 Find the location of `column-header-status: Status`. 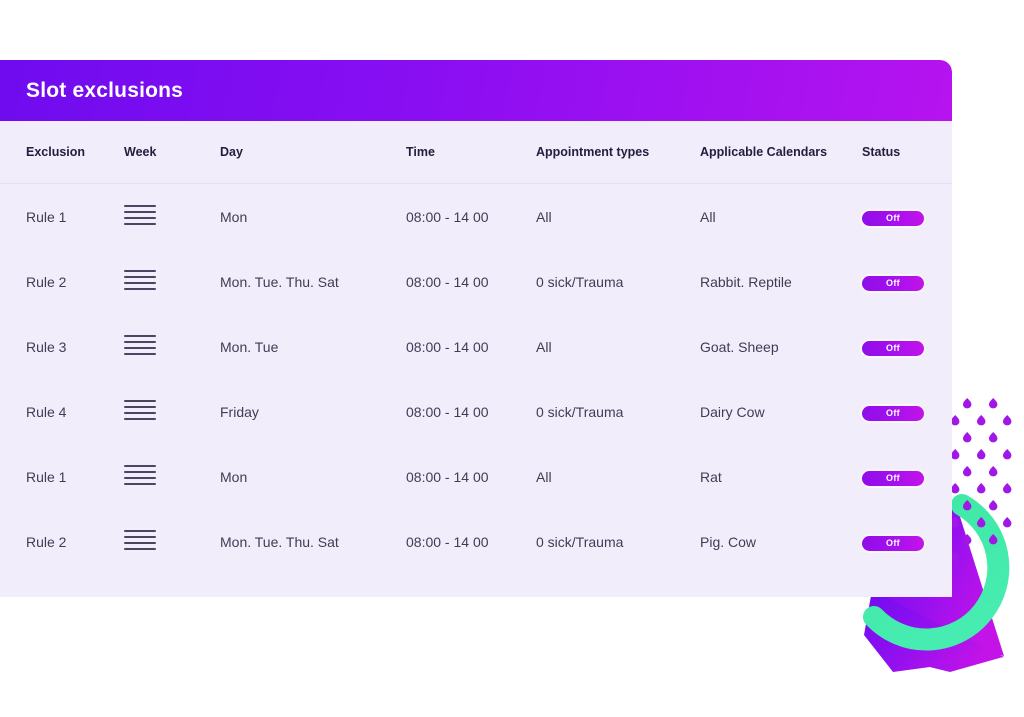

column-header-status: Status is located at coordinates (907, 152).